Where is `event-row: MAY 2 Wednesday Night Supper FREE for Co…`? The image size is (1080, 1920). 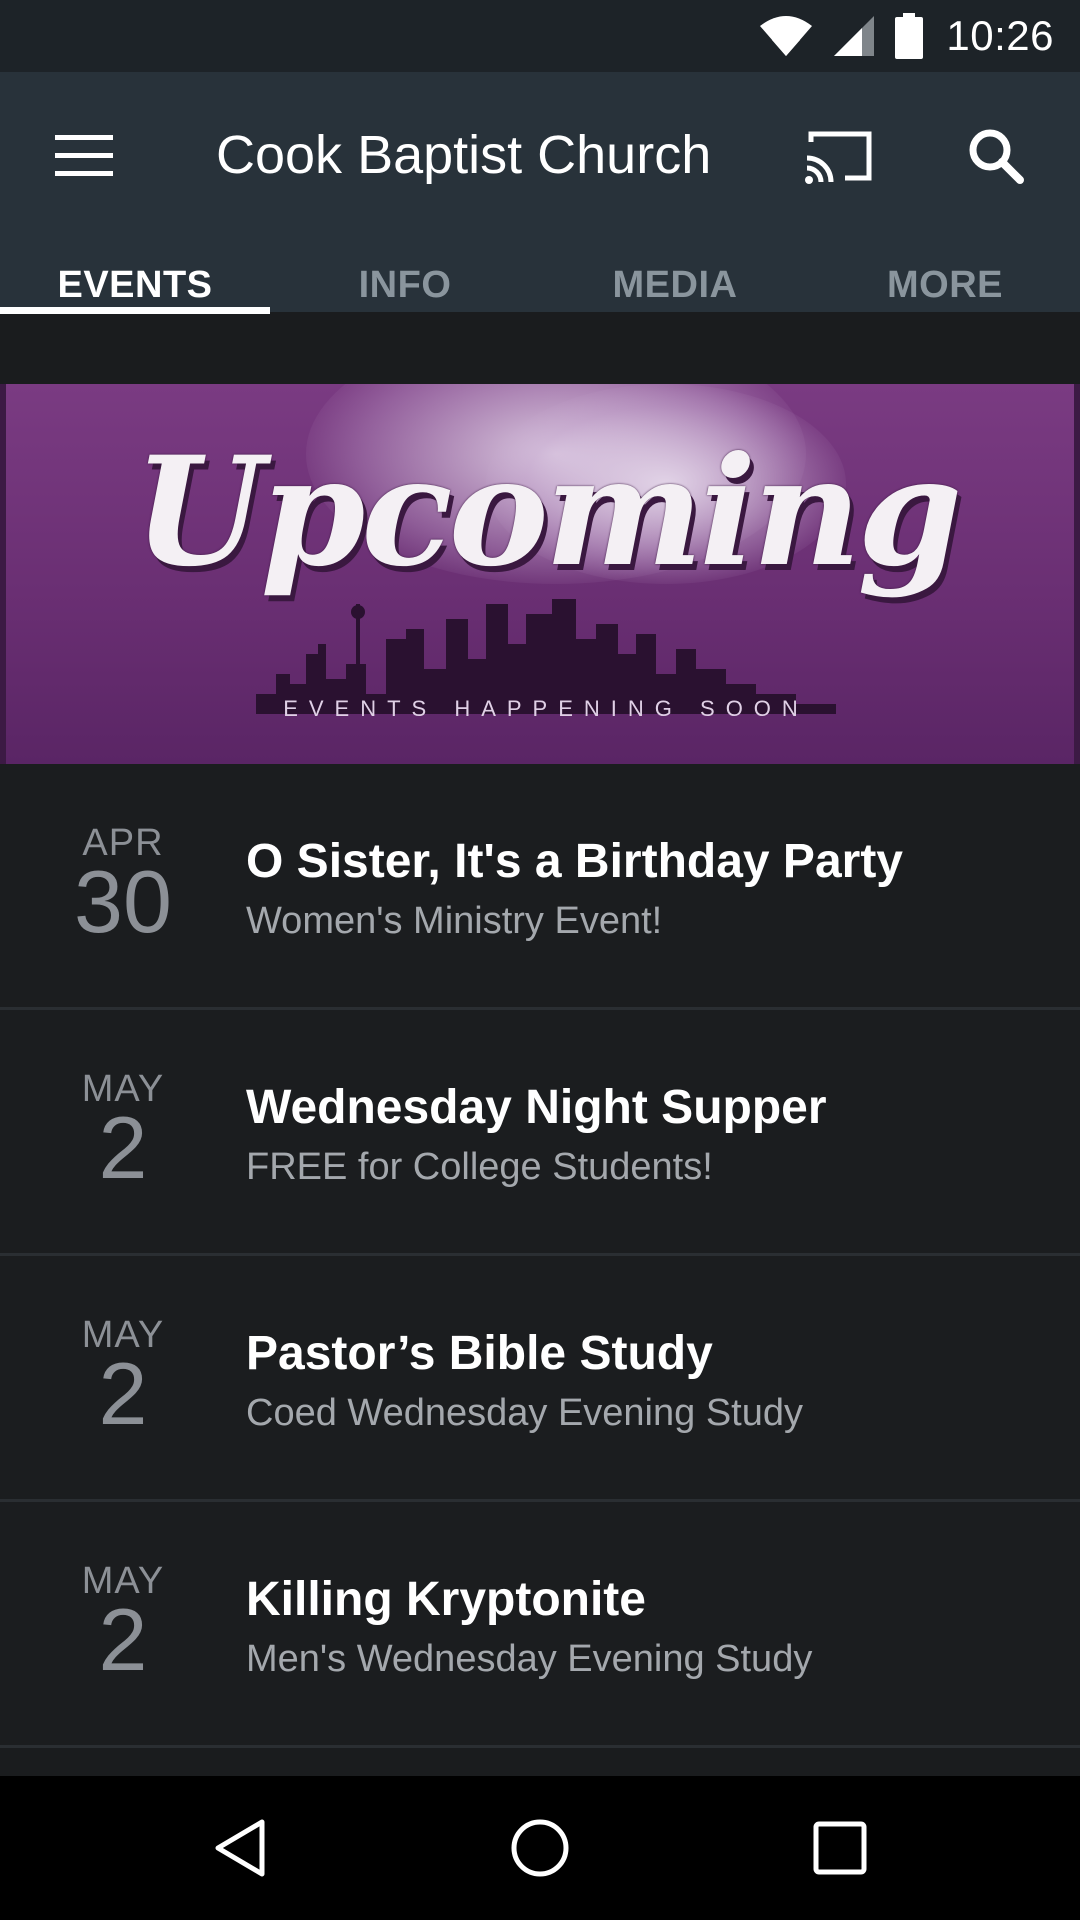 event-row: MAY 2 Wednesday Night Supper FREE for Co… is located at coordinates (540, 1133).